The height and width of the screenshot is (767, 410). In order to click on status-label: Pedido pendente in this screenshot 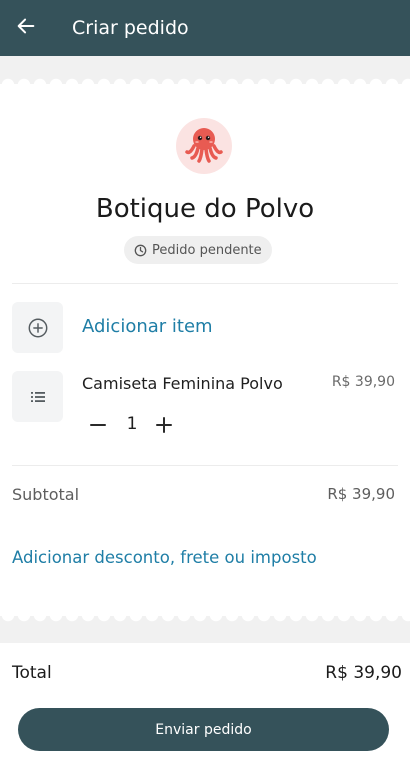, I will do `click(207, 250)`.